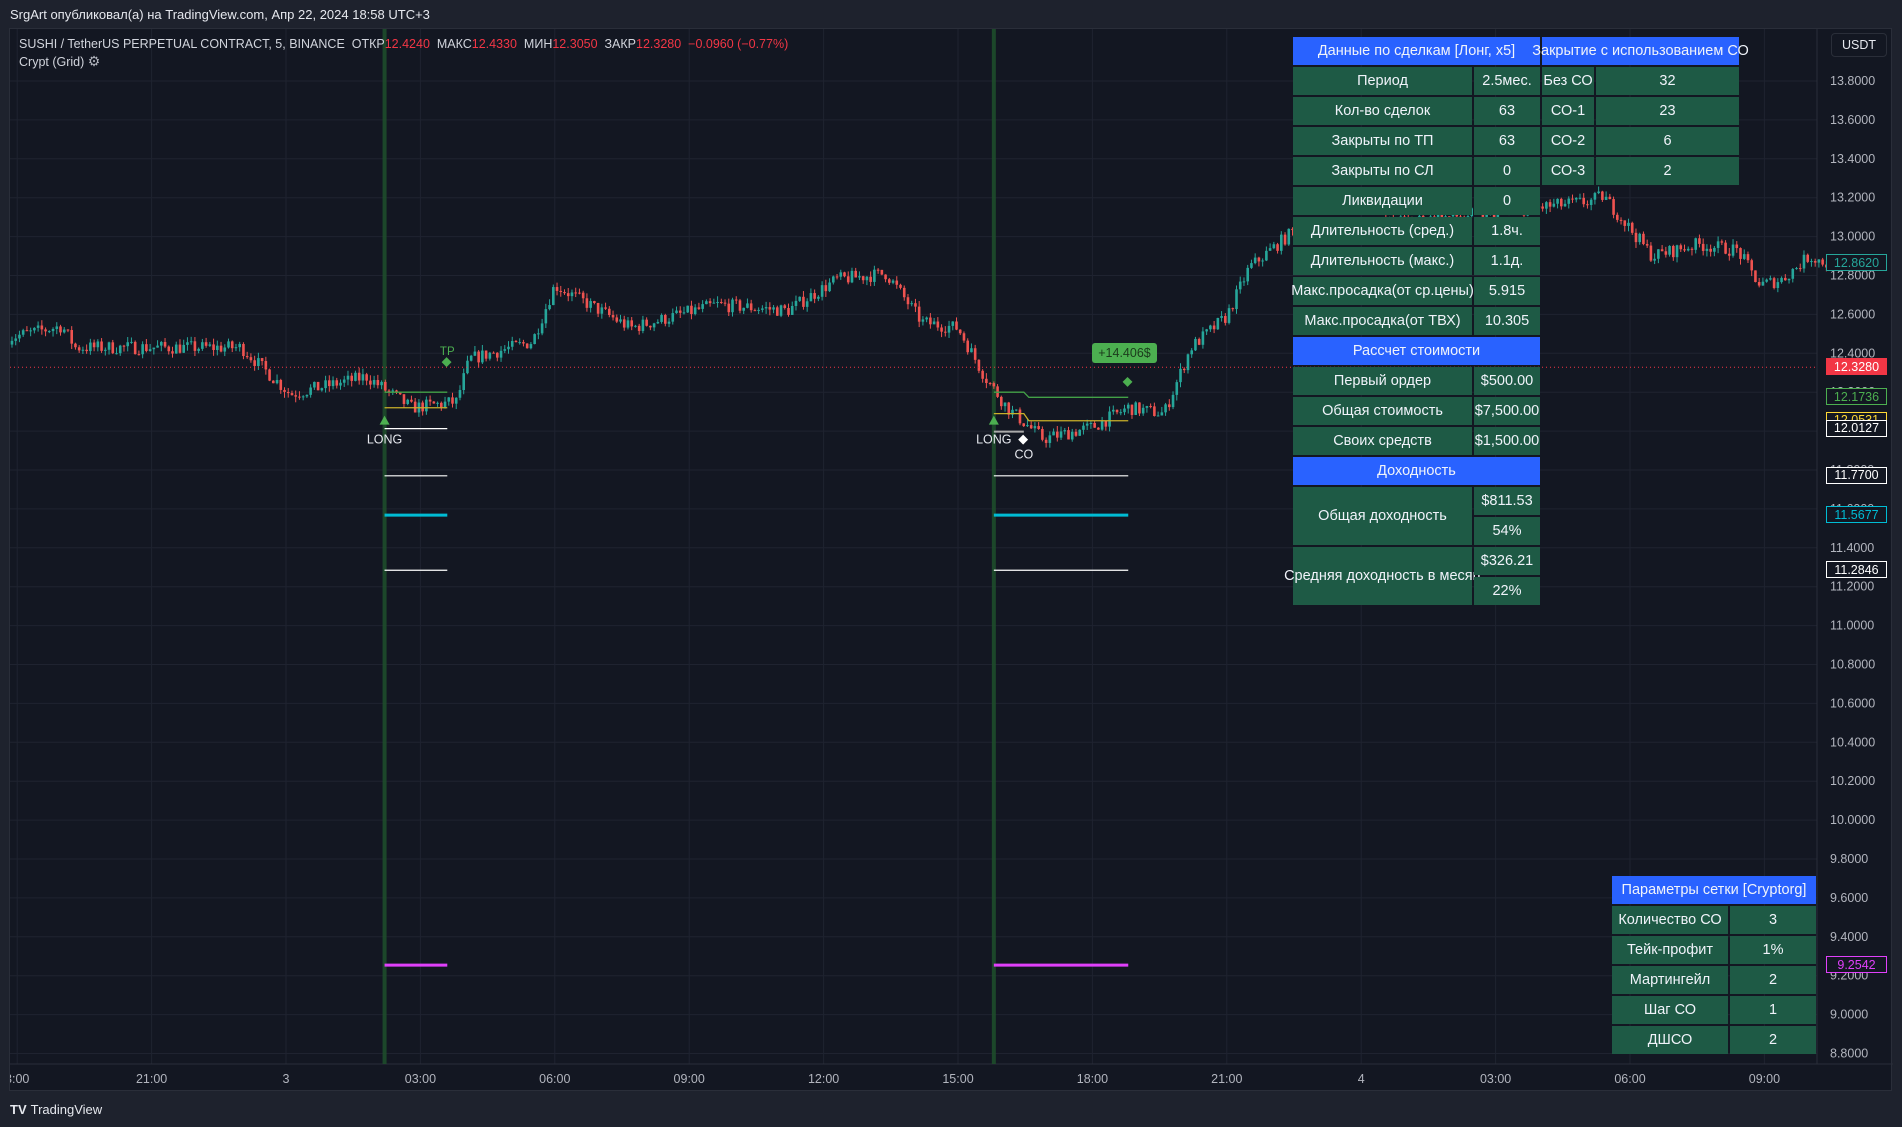  Describe the element at coordinates (1852, 237) in the screenshot. I see `price-tick: 13.0000` at that location.